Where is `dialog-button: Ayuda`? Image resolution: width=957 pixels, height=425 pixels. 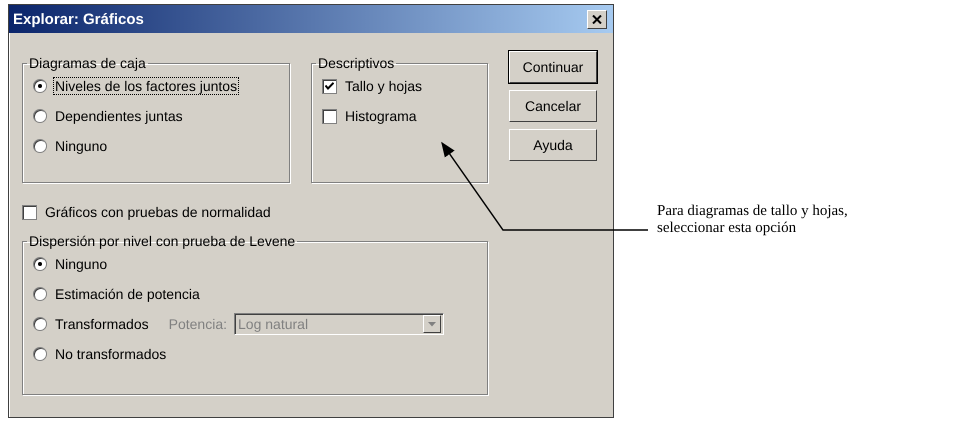 dialog-button: Ayuda is located at coordinates (553, 145).